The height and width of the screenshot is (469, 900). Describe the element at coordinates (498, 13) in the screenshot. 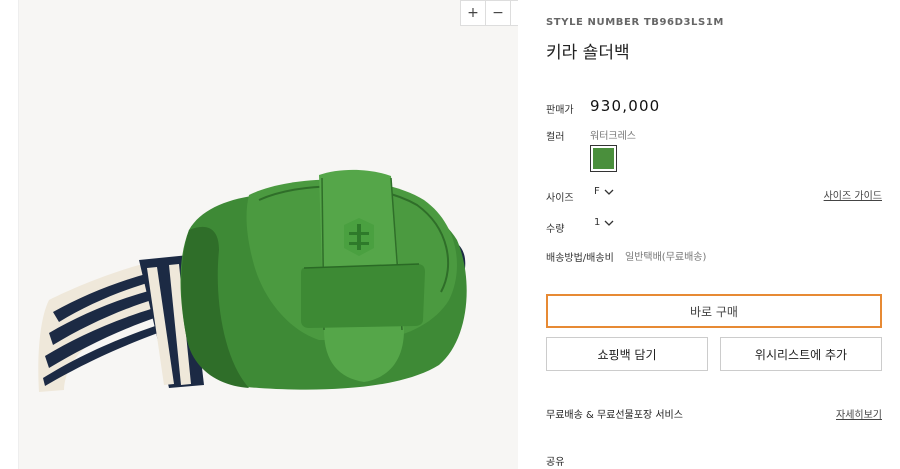

I see `zoom-out-button: −` at that location.